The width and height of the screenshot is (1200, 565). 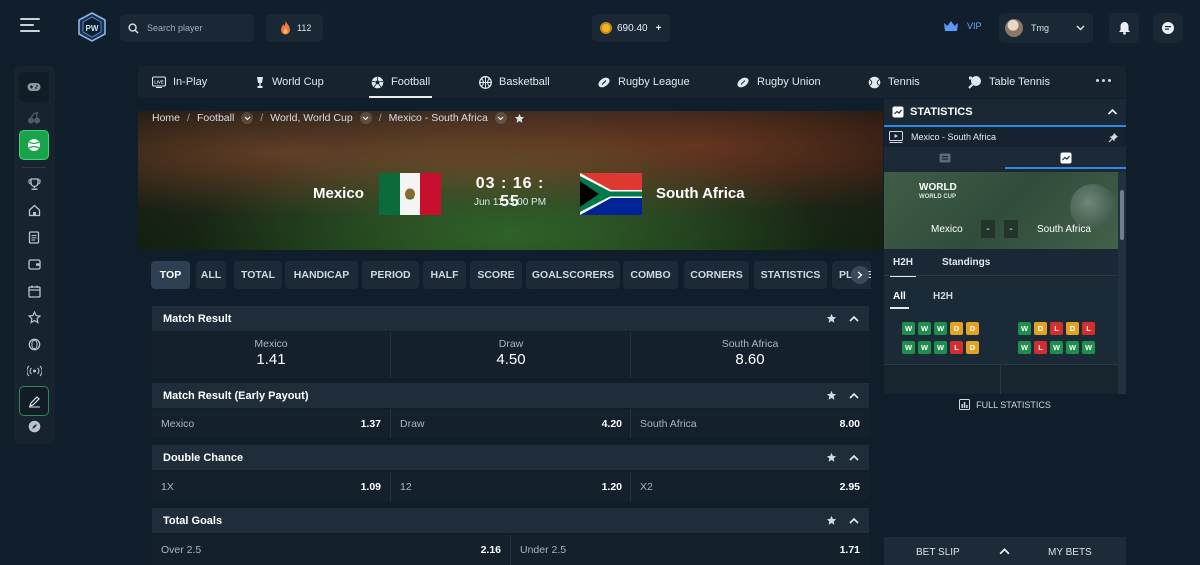 What do you see at coordinates (34, 87) in the screenshot?
I see `rail-casino` at bounding box center [34, 87].